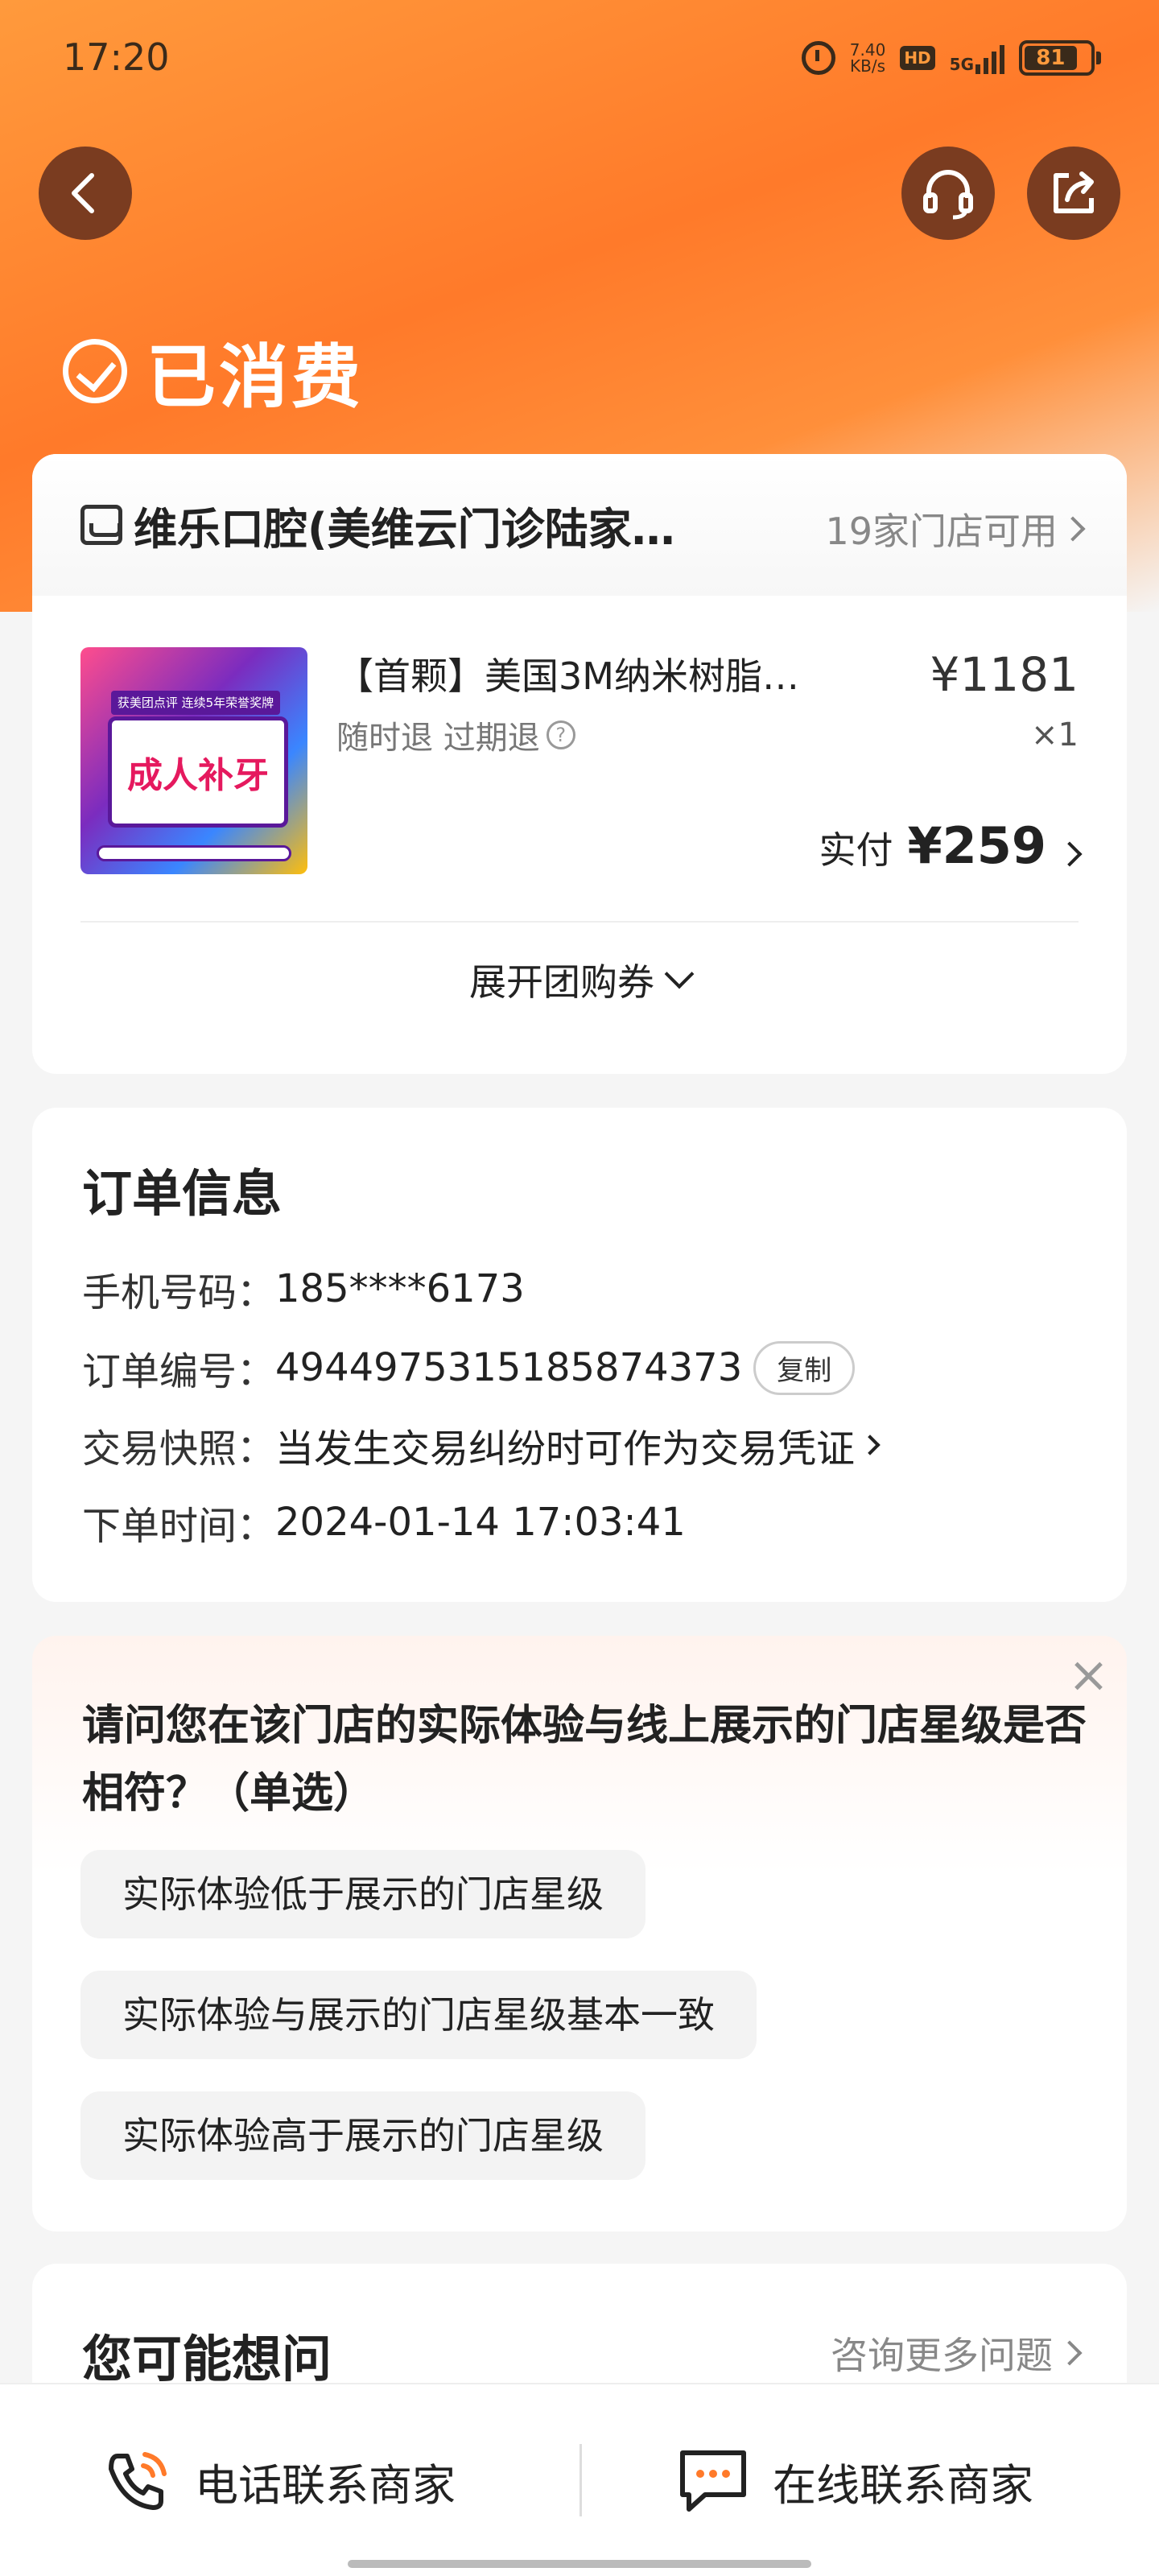 This screenshot has height=2576, width=1159. What do you see at coordinates (179, 1449) in the screenshot?
I see `snapshot-label: 交易快照：` at bounding box center [179, 1449].